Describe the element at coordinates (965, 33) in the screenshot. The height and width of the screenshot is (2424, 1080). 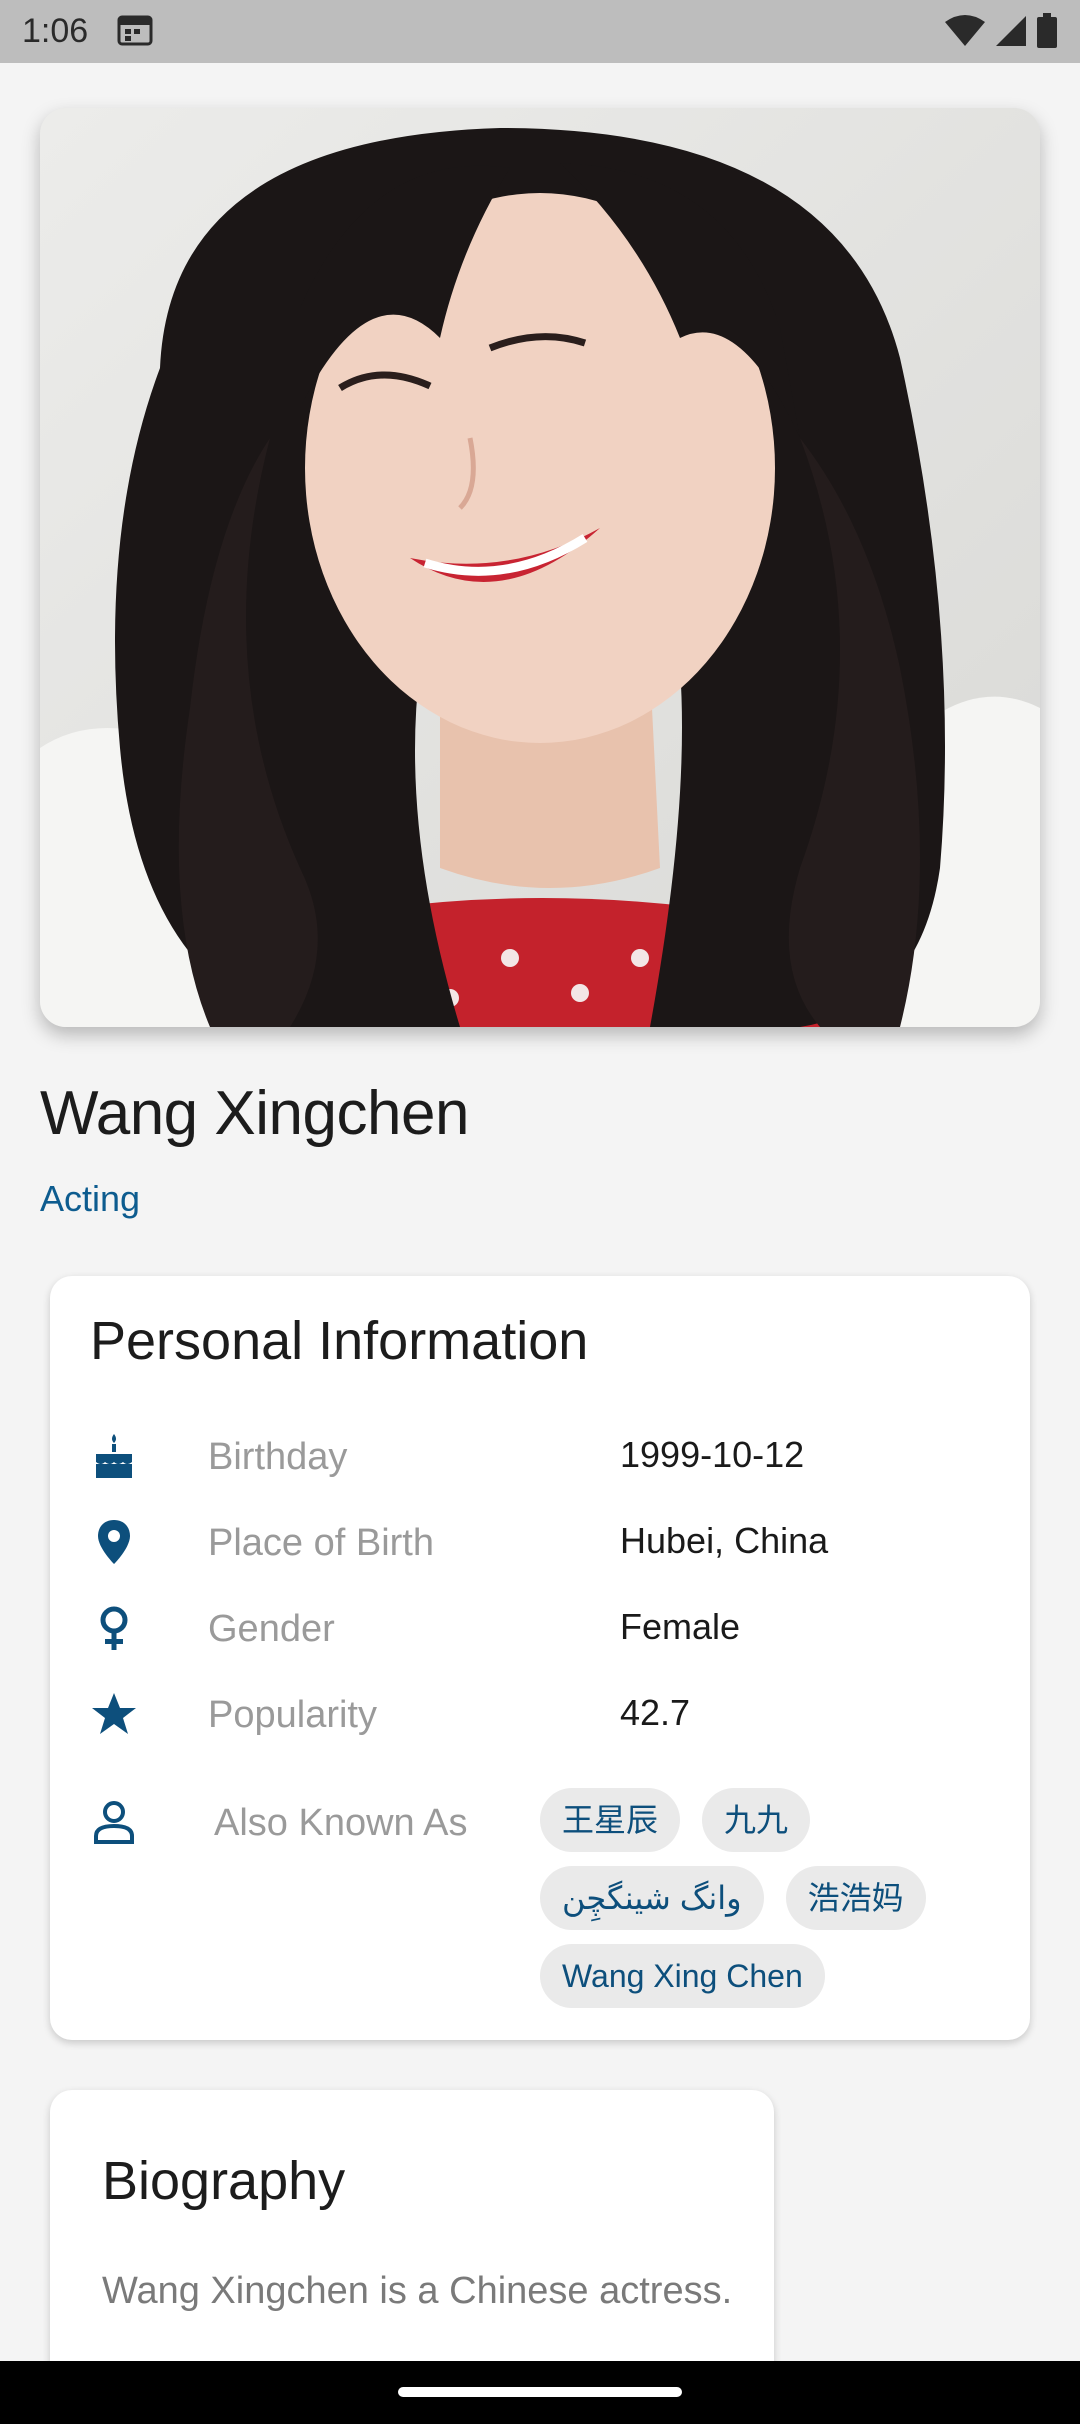
I see `wifi-icon` at that location.